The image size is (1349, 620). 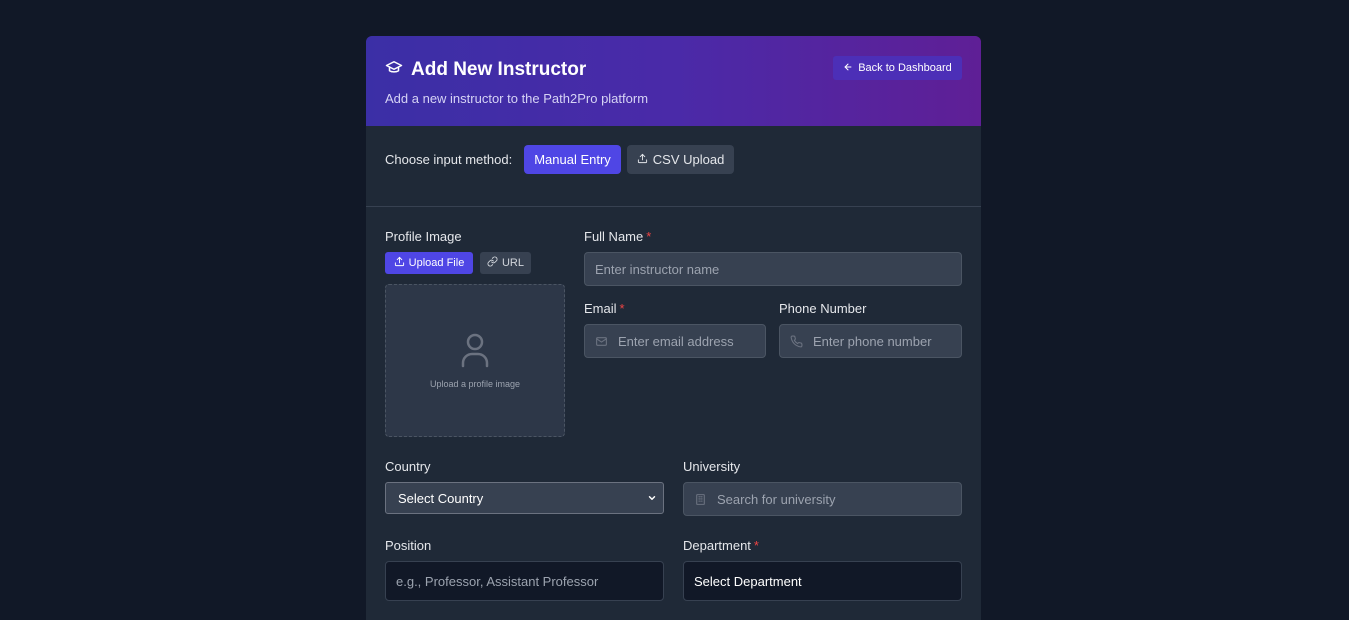 I want to click on title-row: Add New Instructor, so click(x=485, y=69).